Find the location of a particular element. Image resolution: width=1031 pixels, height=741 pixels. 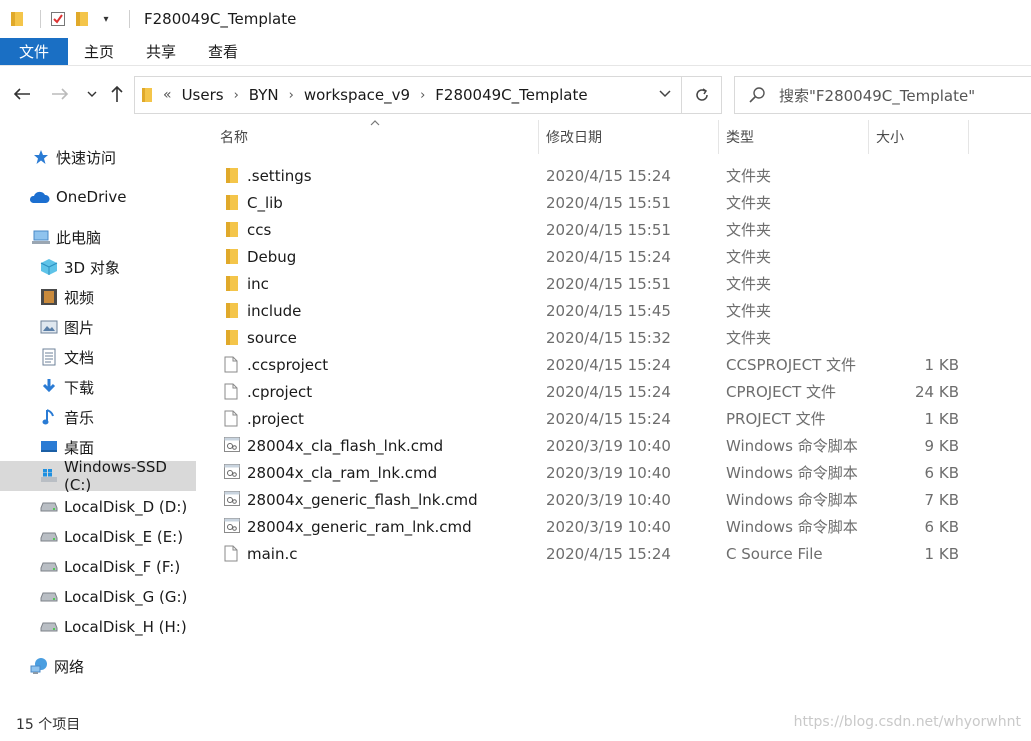

up-arrow-icon is located at coordinates (117, 94).